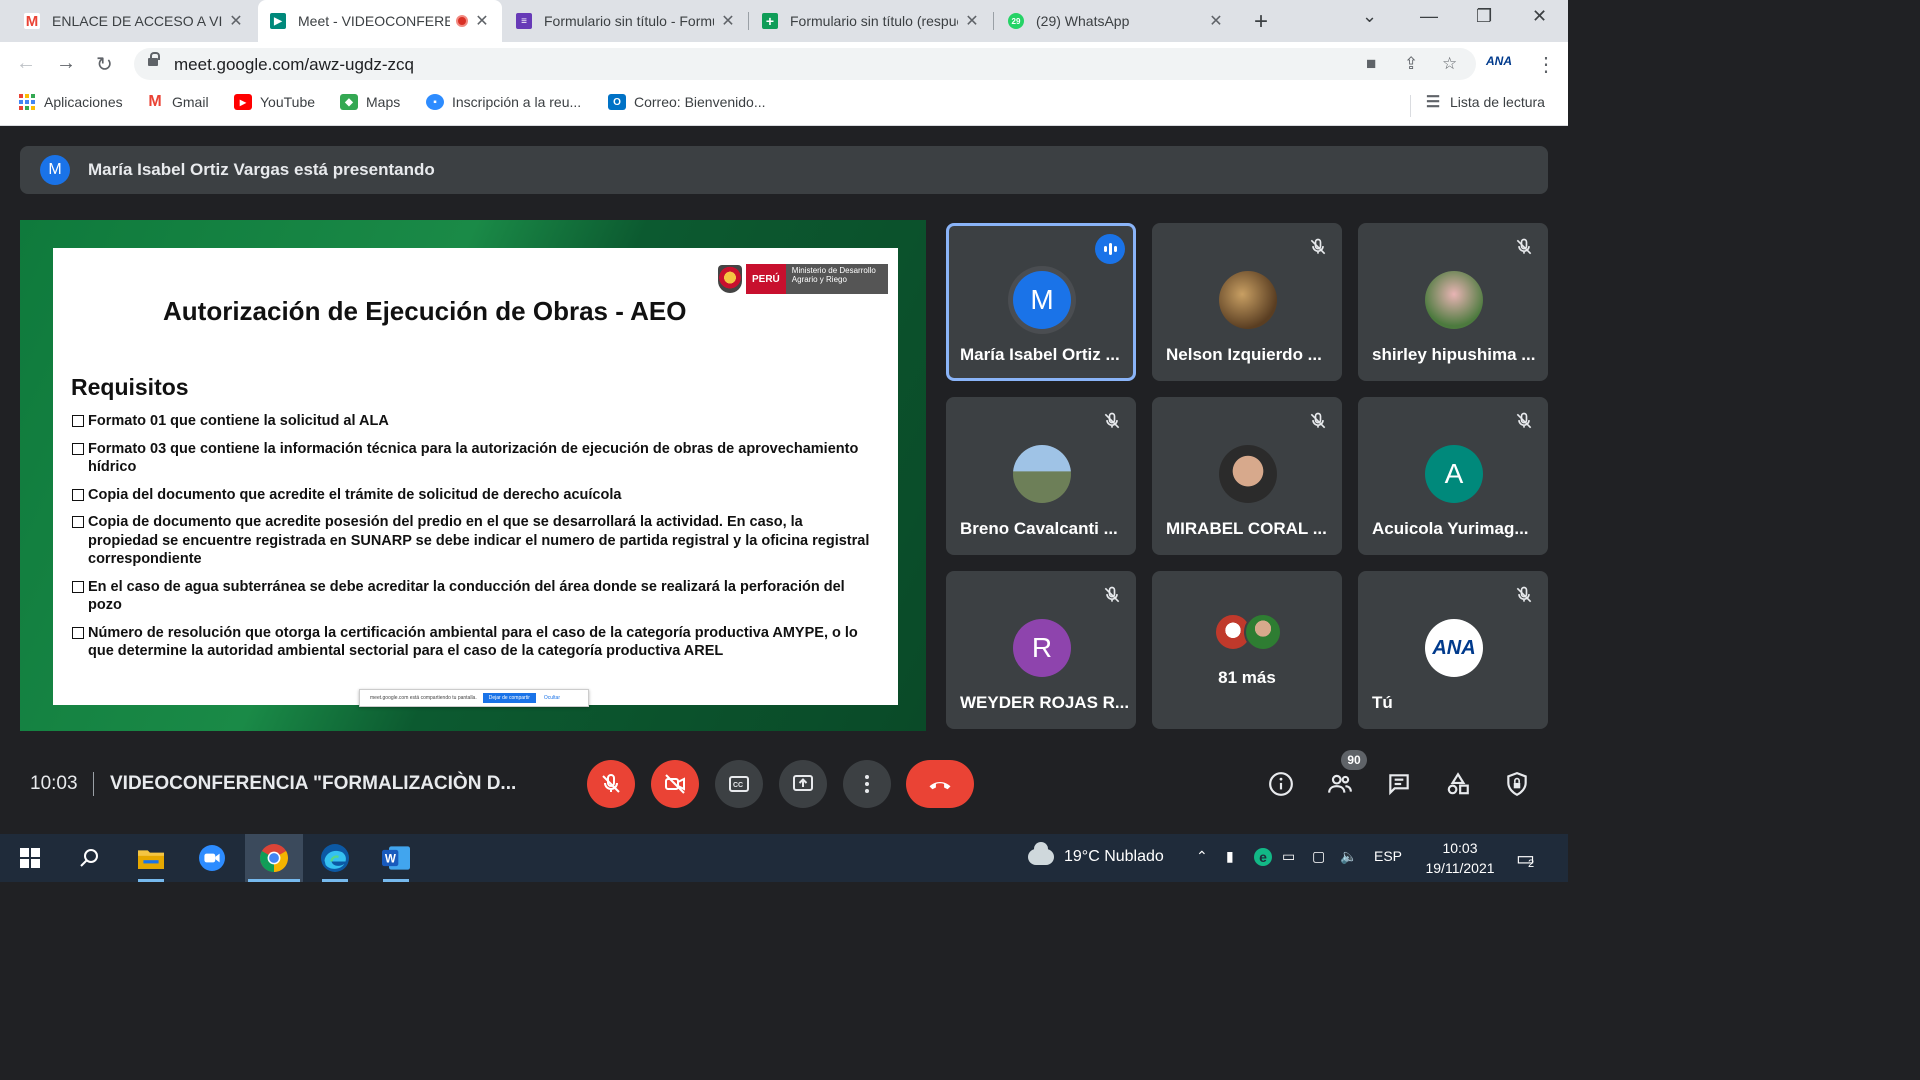  I want to click on network-icon: ▢, so click(1318, 856).